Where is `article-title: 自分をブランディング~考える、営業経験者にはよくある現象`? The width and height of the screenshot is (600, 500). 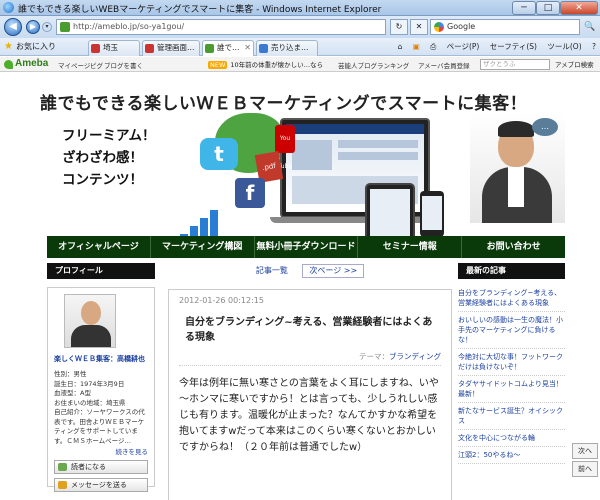
article-title: 自分をブランディング~考える、営業経験者にはよくある現象 is located at coordinates (310, 330).